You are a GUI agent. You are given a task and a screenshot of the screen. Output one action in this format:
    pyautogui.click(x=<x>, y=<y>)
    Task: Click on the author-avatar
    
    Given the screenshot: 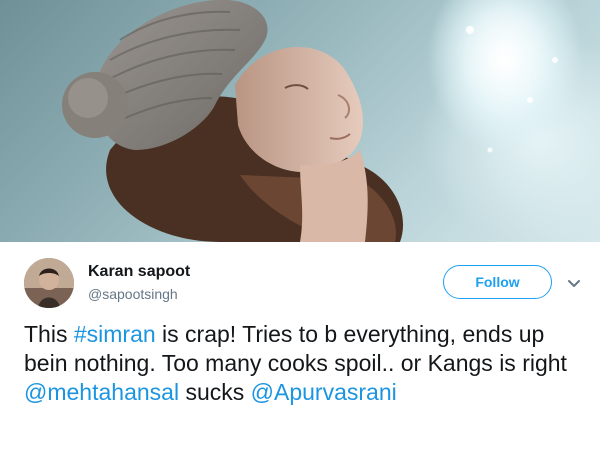 What is the action you would take?
    pyautogui.click(x=49, y=283)
    